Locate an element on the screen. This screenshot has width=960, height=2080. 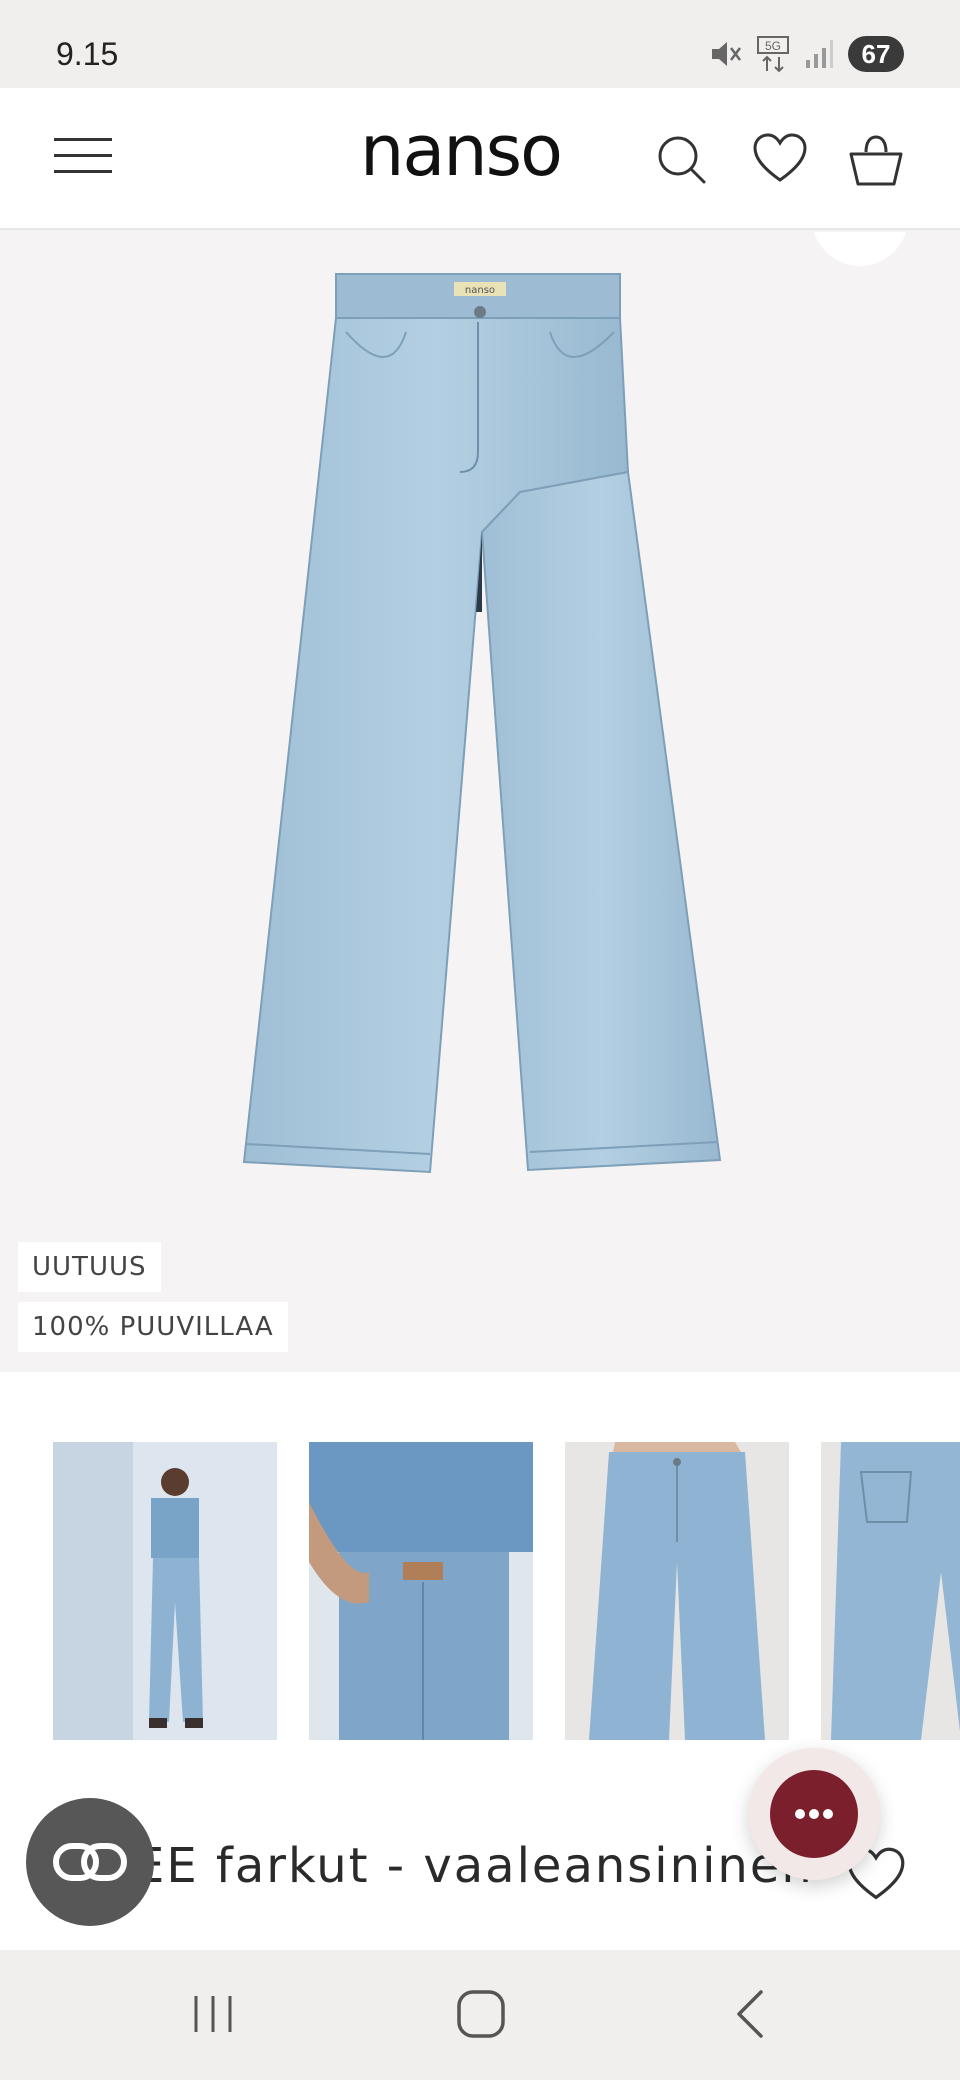
search-button is located at coordinates (682, 160).